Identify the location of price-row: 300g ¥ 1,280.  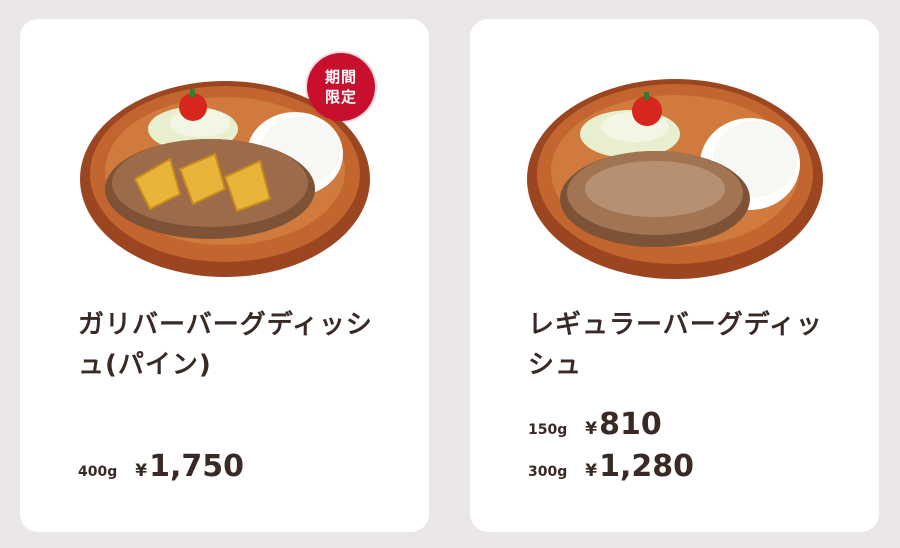
(611, 466).